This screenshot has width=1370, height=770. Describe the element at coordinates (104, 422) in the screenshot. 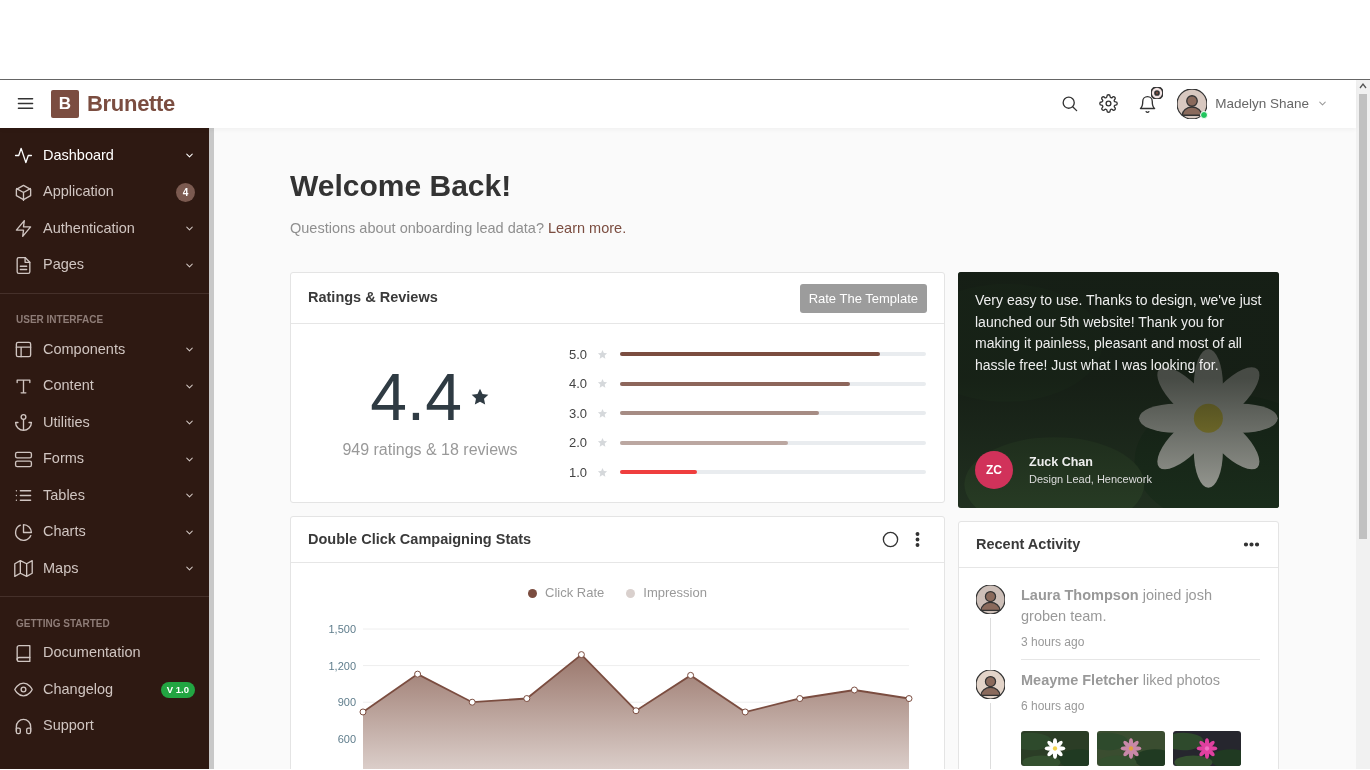

I see `sidebar-item: Utilities` at that location.